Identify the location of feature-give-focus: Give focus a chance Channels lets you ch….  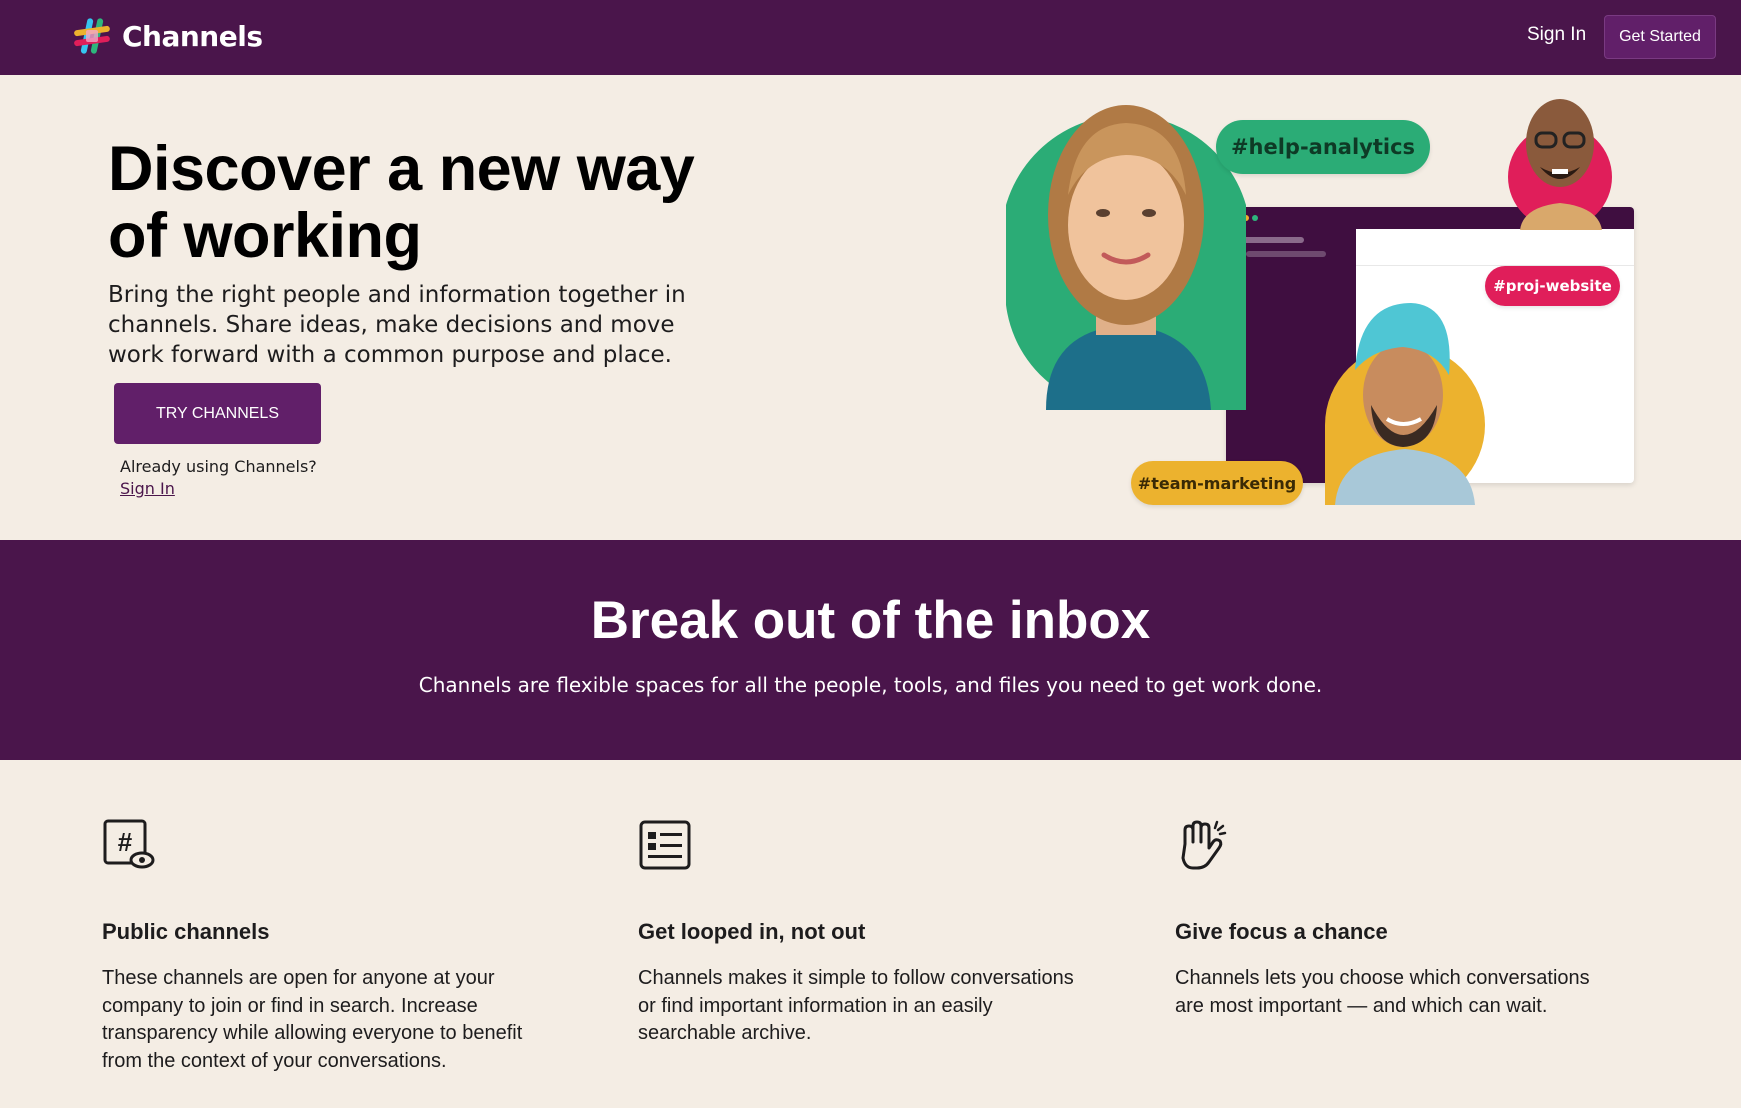
(1395, 919).